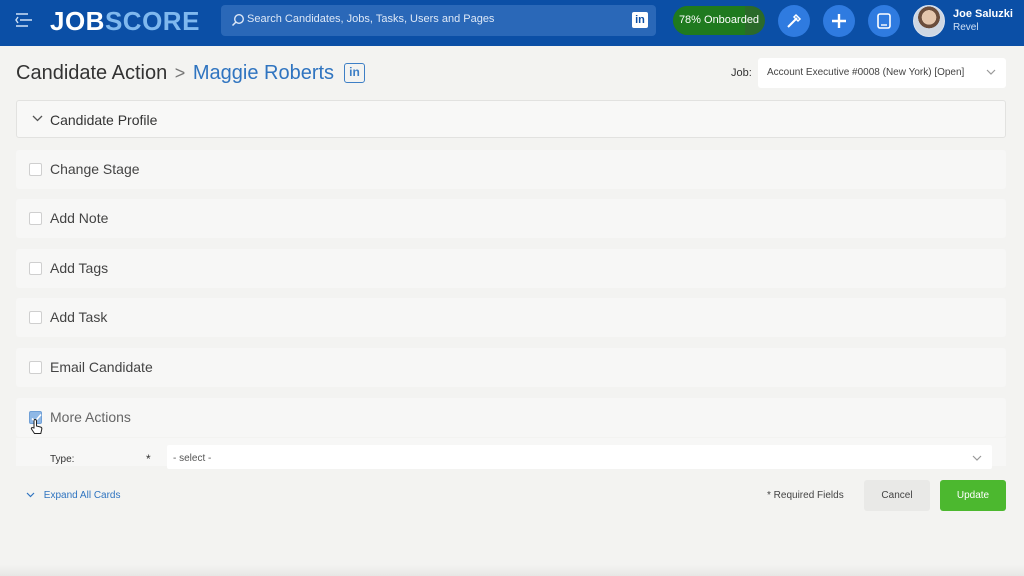 The width and height of the screenshot is (1024, 576). I want to click on user-name: Joe Saluzki, so click(983, 14).